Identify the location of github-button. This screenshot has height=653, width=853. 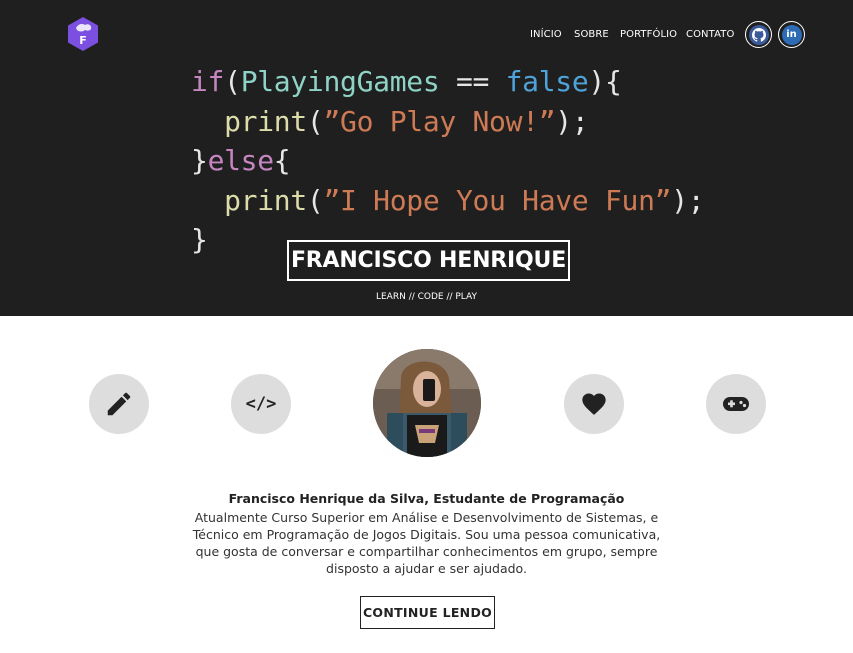
(758, 34).